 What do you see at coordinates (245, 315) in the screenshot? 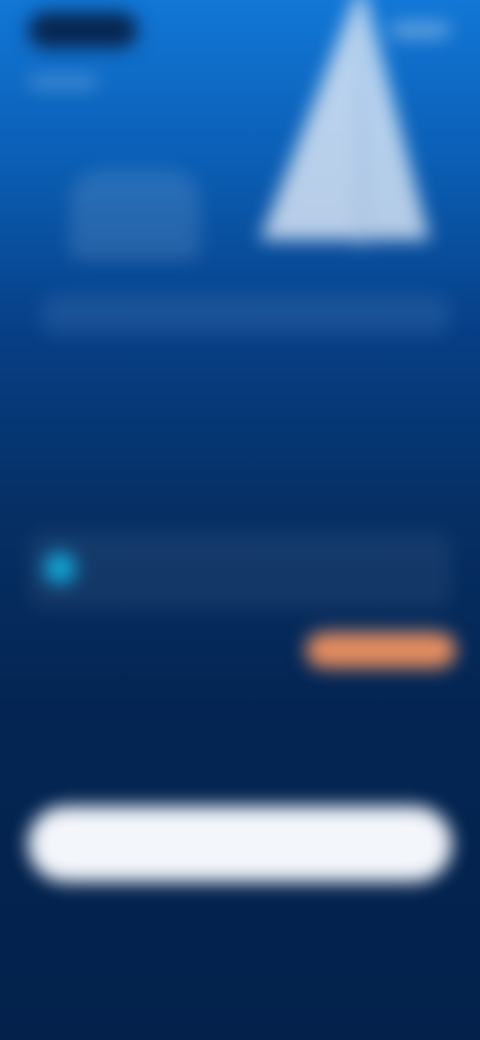
I see `hero-horizon-shape` at bounding box center [245, 315].